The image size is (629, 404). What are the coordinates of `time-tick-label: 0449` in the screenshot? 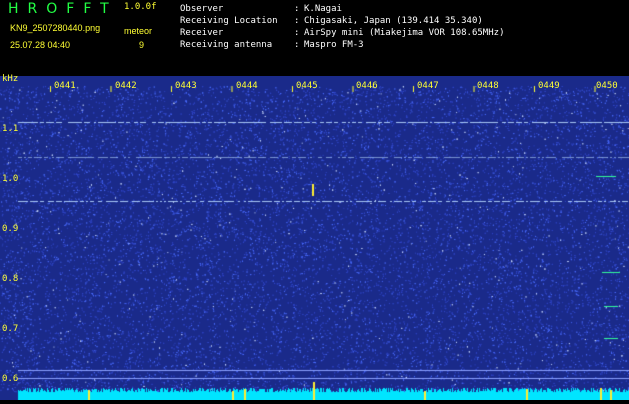 It's located at (549, 86).